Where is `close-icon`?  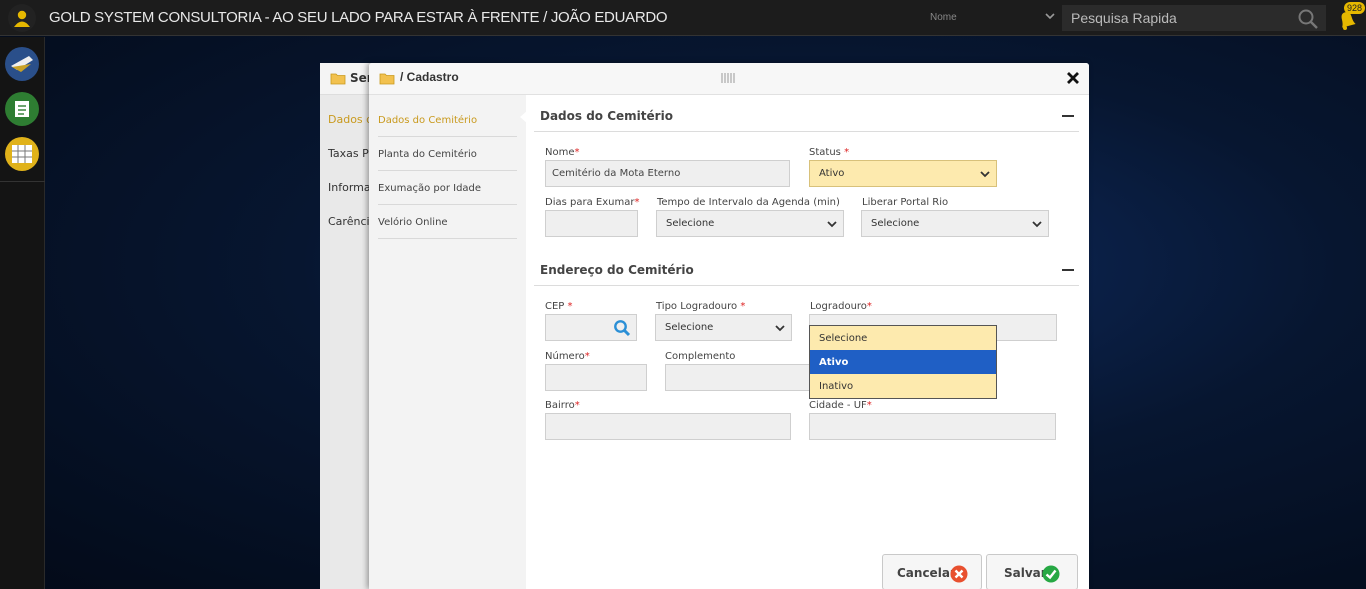 close-icon is located at coordinates (1073, 78).